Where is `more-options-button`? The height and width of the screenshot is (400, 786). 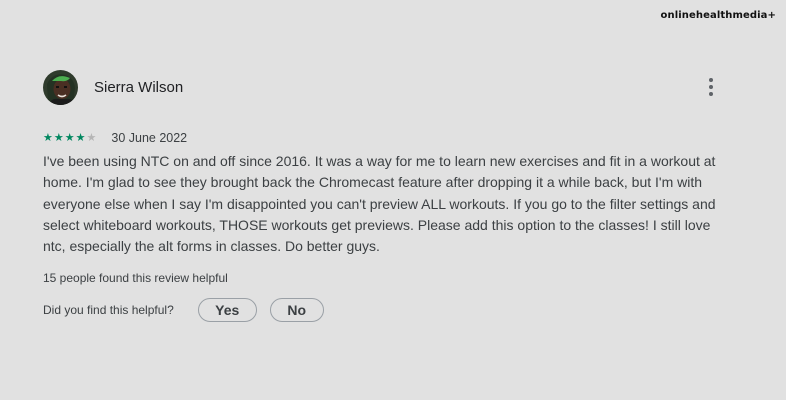 more-options-button is located at coordinates (711, 87).